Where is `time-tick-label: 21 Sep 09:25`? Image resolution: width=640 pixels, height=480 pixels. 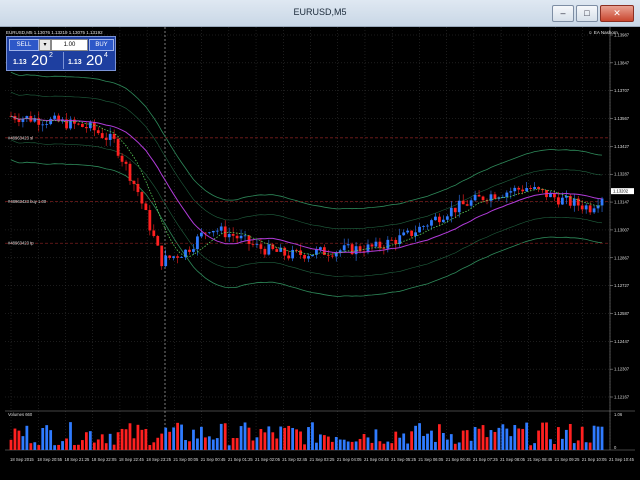
time-tick-label: 21 Sep 09:25 is located at coordinates (568, 459).